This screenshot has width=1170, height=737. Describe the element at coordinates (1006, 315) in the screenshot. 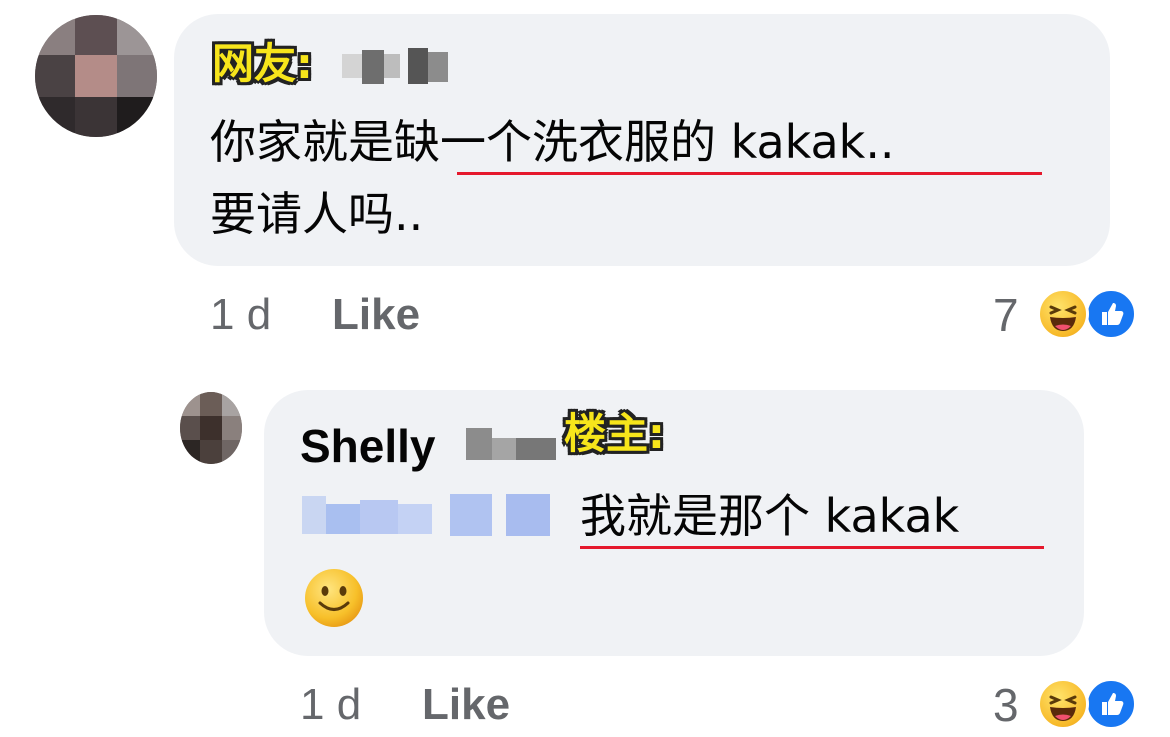

I see `reaction-count: 7` at that location.